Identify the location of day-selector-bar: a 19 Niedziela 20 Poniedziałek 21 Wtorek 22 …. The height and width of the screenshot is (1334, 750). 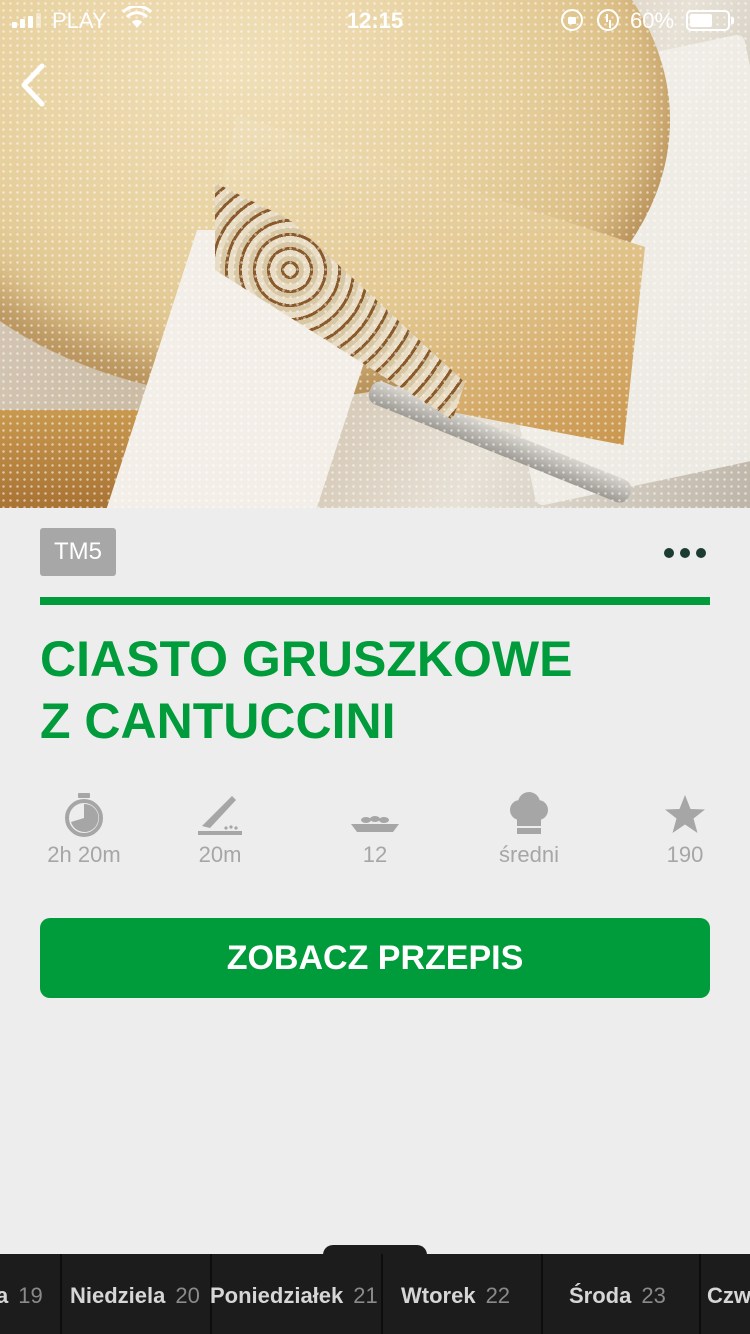
(375, 1294).